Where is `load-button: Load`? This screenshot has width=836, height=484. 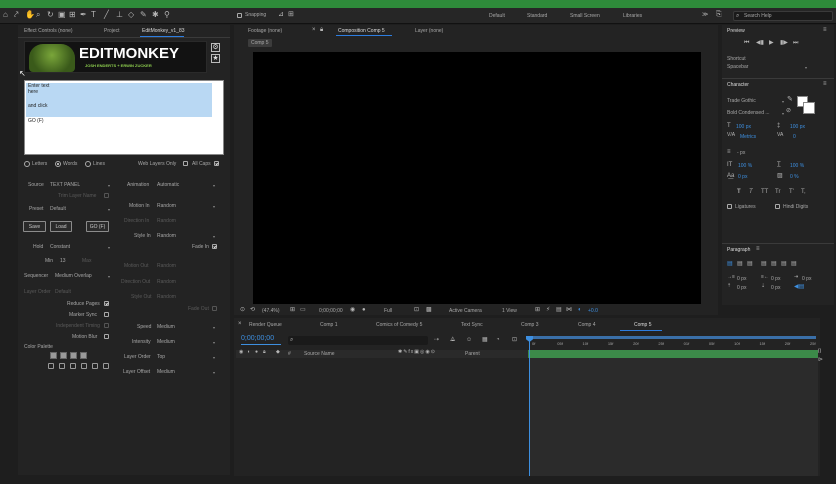 load-button: Load is located at coordinates (61, 226).